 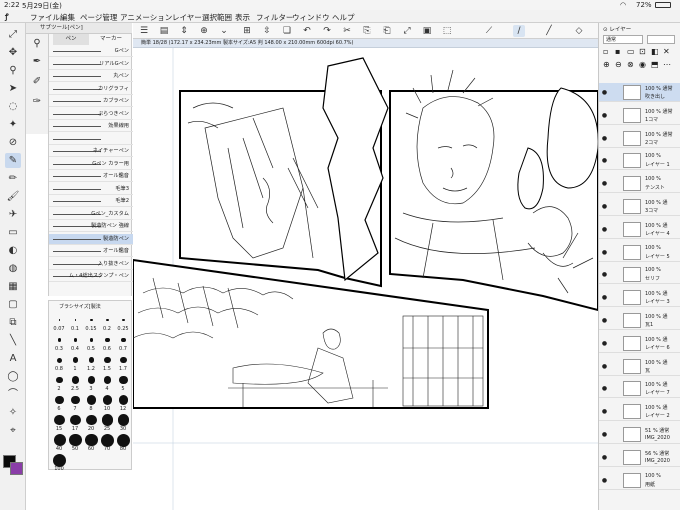 I want to click on layer-row: ● 100 % 通常 1コマ, so click(x=639, y=115).